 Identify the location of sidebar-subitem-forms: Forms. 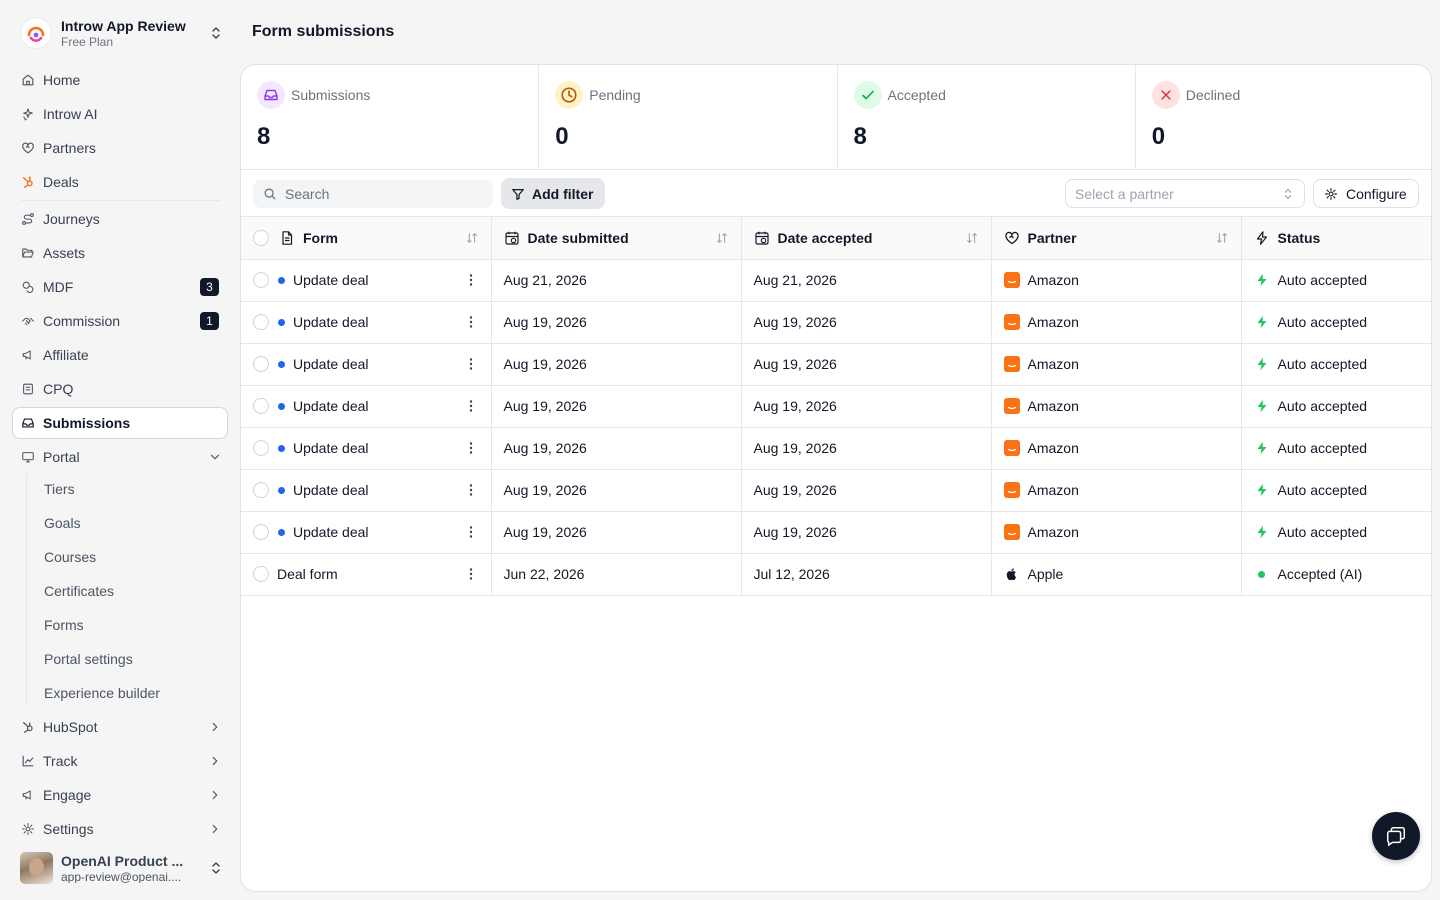
(64, 625).